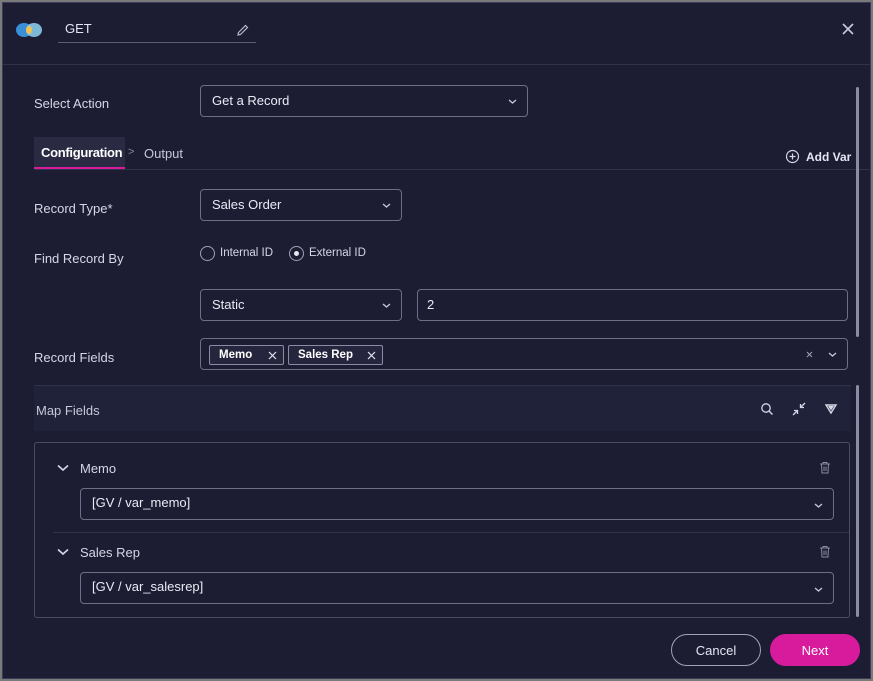 The height and width of the screenshot is (681, 873). What do you see at coordinates (799, 409) in the screenshot?
I see `collapse-icon` at bounding box center [799, 409].